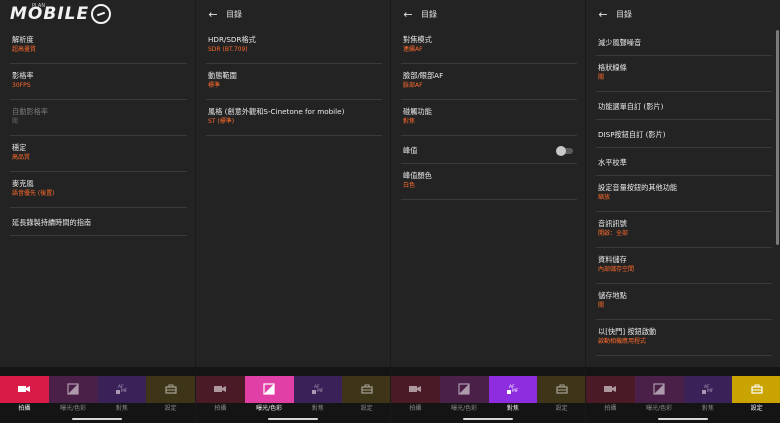 The width and height of the screenshot is (780, 423). I want to click on peaking-toggle, so click(564, 151).